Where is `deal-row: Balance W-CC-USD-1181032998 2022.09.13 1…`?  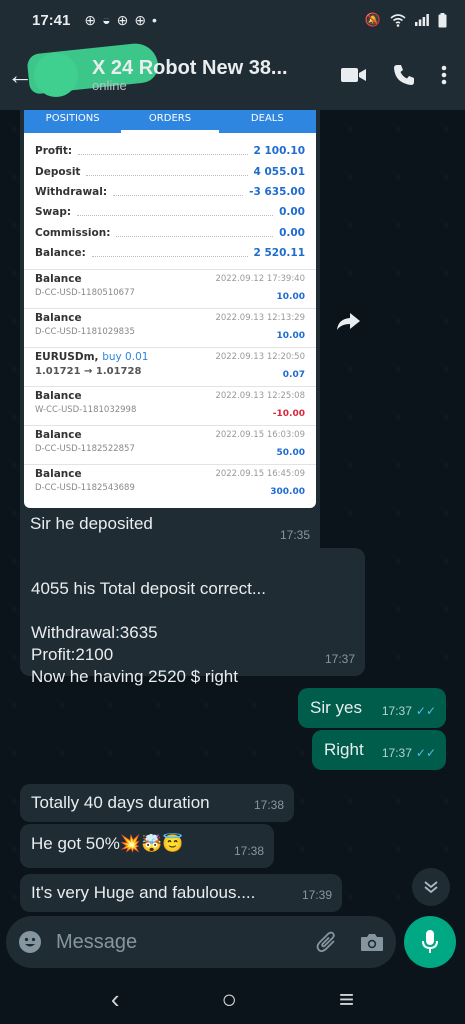
deal-row: Balance W-CC-USD-1181032998 2022.09.13 1… is located at coordinates (170, 405).